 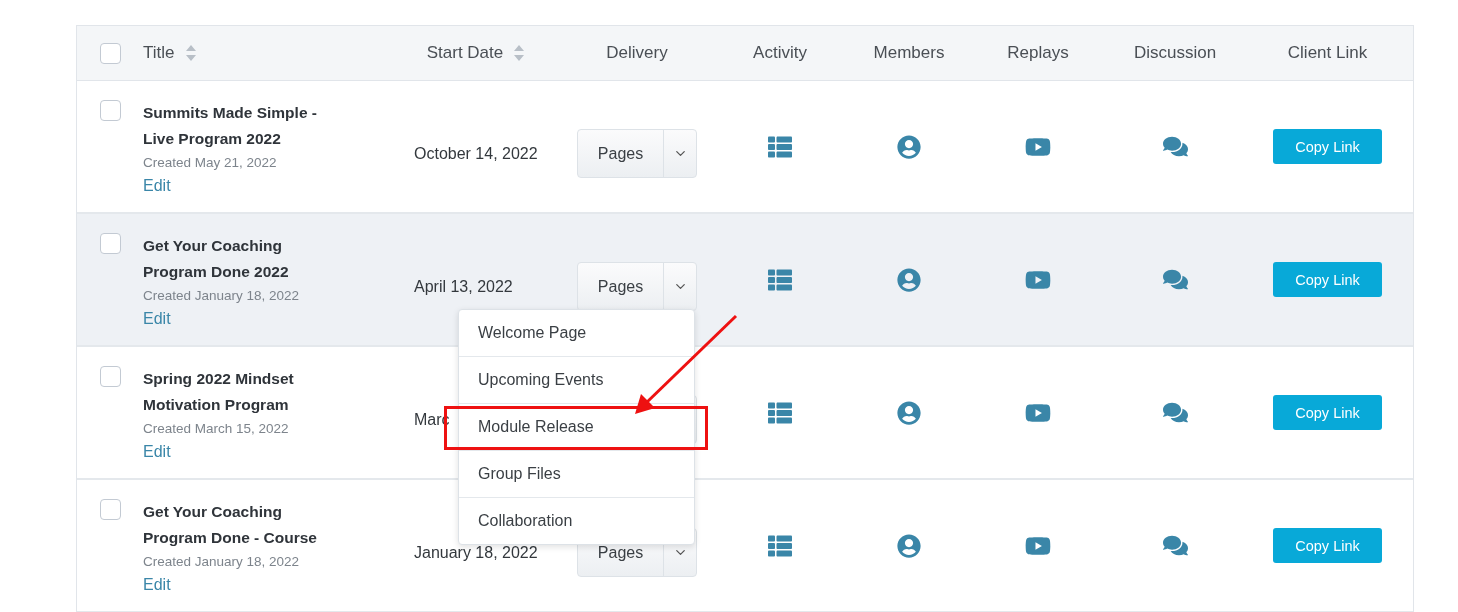 I want to click on column-header: Start Date, so click(x=465, y=53).